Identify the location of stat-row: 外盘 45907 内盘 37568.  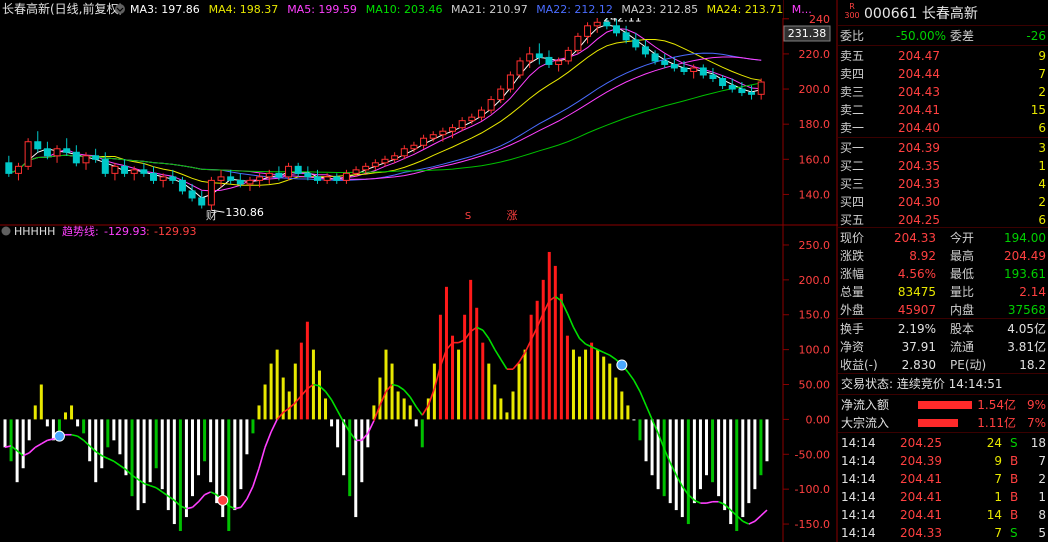
(943, 310).